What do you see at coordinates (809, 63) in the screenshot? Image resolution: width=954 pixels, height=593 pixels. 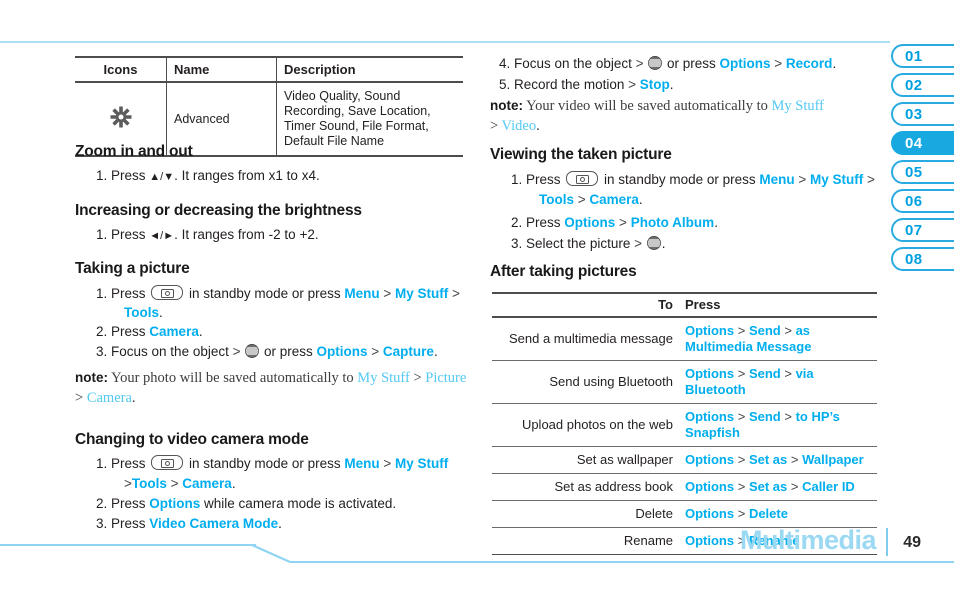 I see `link-record: Record` at bounding box center [809, 63].